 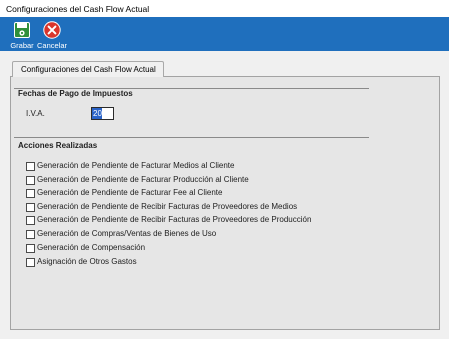 What do you see at coordinates (52, 30) in the screenshot?
I see `cancel-icon` at bounding box center [52, 30].